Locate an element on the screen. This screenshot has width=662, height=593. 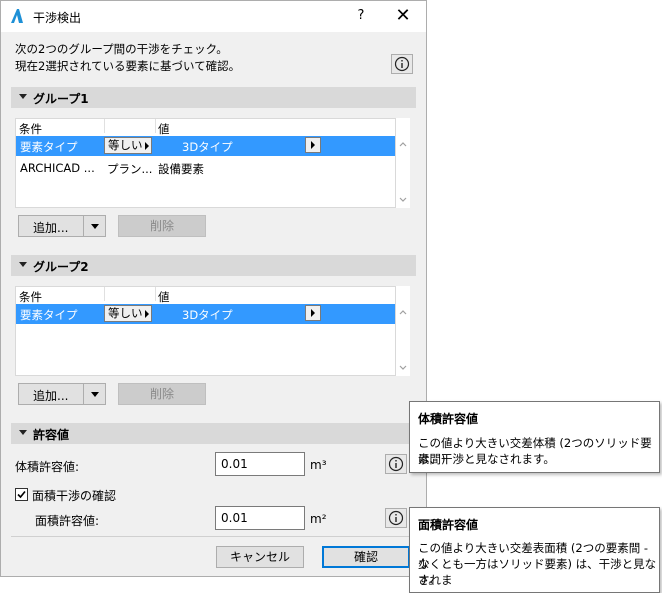
group1-delete-button: 削除 is located at coordinates (162, 226).